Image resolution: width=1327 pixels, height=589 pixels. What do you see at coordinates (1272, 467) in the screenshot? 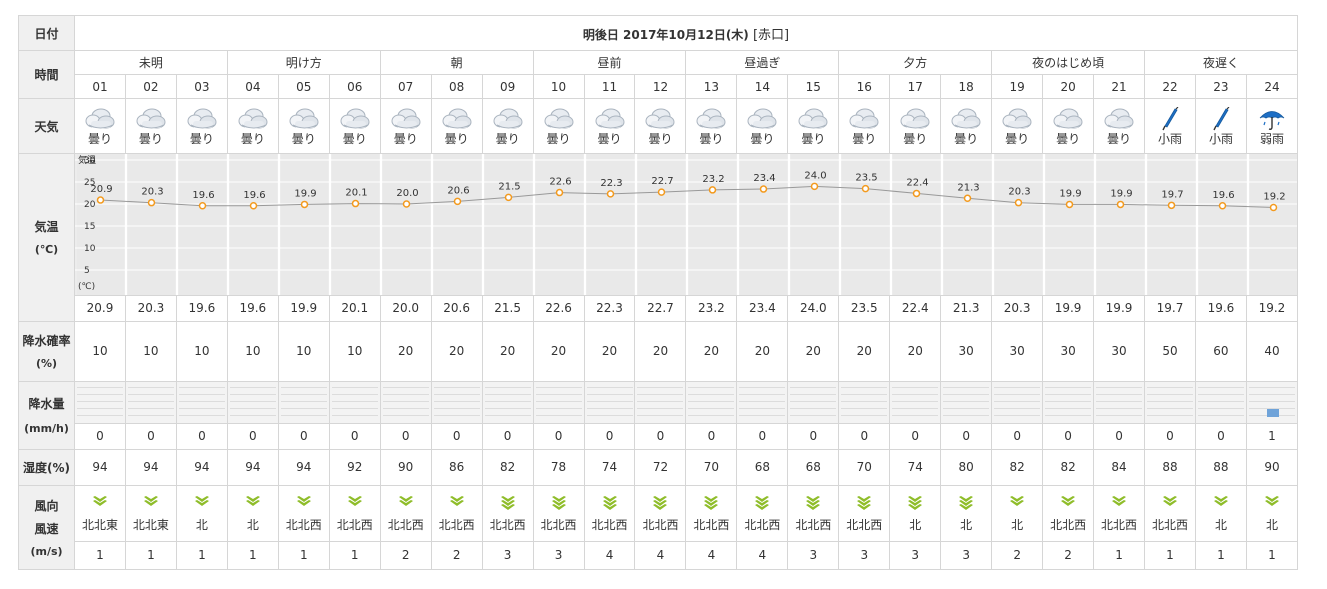
I see `humidity-value: 90` at bounding box center [1272, 467].